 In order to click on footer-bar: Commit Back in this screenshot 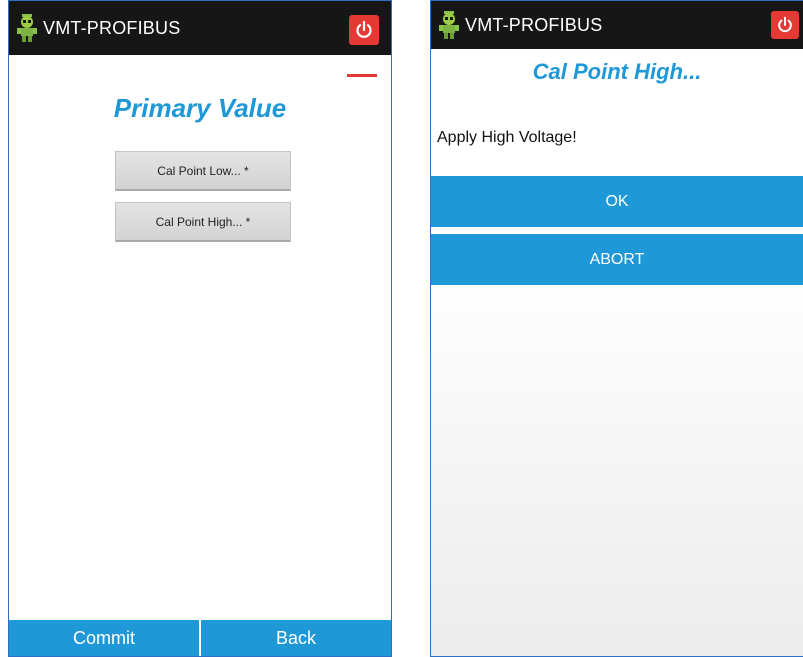, I will do `click(200, 638)`.